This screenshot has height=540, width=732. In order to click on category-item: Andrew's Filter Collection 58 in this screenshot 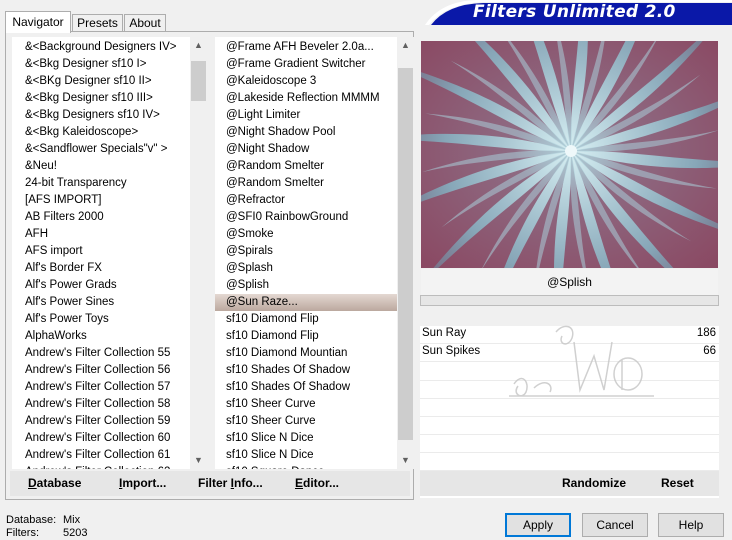, I will do `click(101, 404)`.